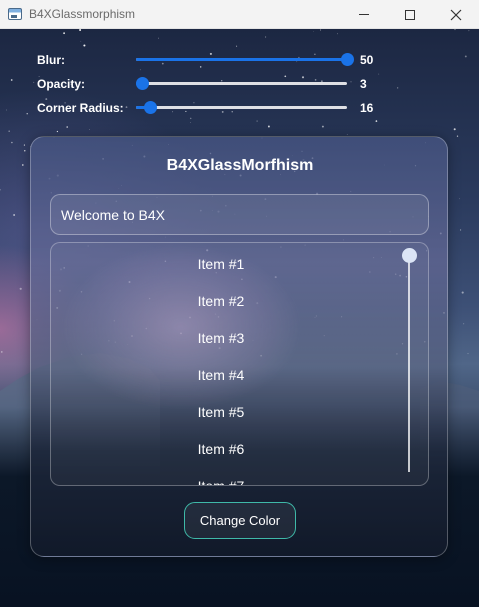  What do you see at coordinates (15, 14) in the screenshot?
I see `app-window-icon` at bounding box center [15, 14].